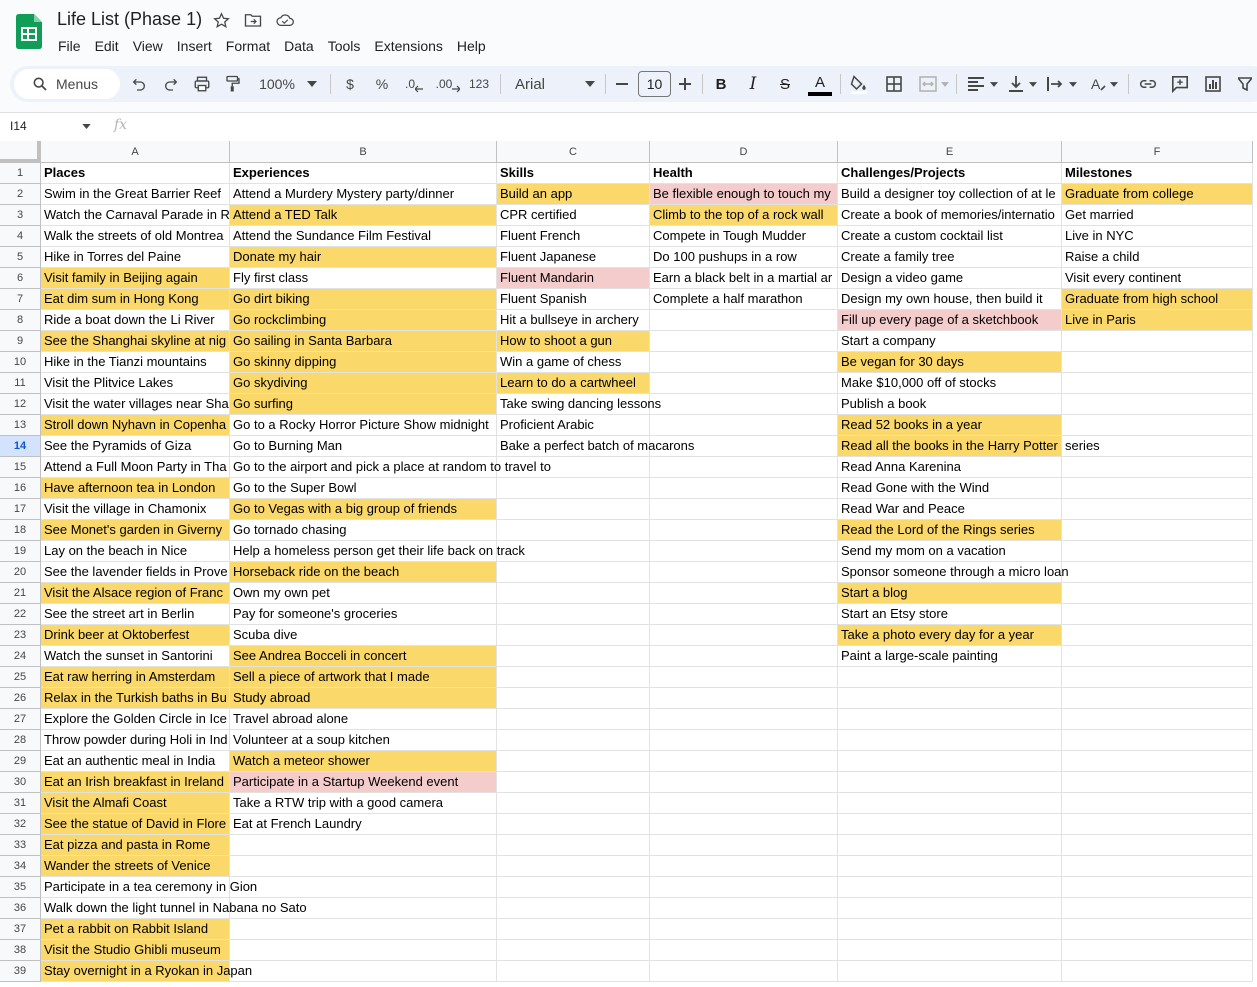 The width and height of the screenshot is (1257, 987). I want to click on cell: Attend the Sundance Film Festival, so click(363, 236).